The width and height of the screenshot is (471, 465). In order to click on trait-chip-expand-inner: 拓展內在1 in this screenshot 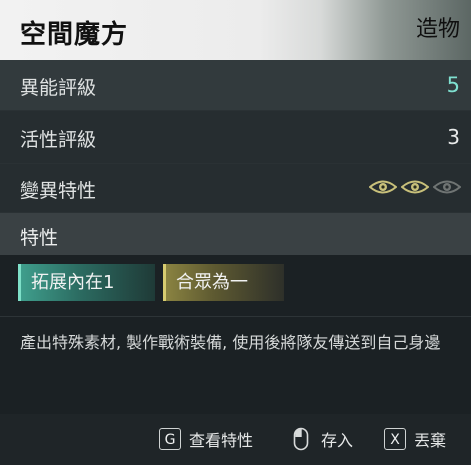, I will do `click(86, 282)`.